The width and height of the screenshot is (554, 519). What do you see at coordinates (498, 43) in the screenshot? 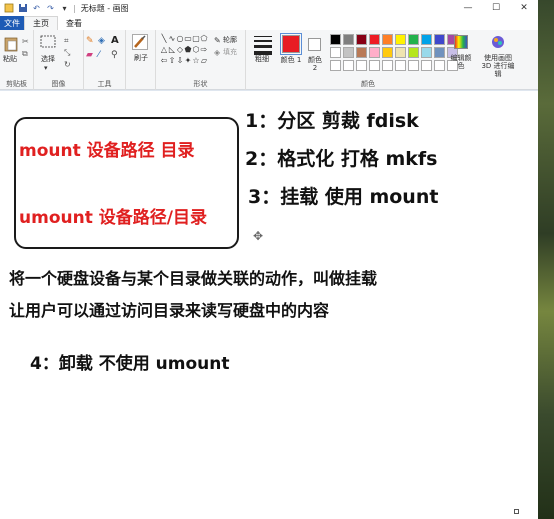
I see `paint3d-icon` at bounding box center [498, 43].